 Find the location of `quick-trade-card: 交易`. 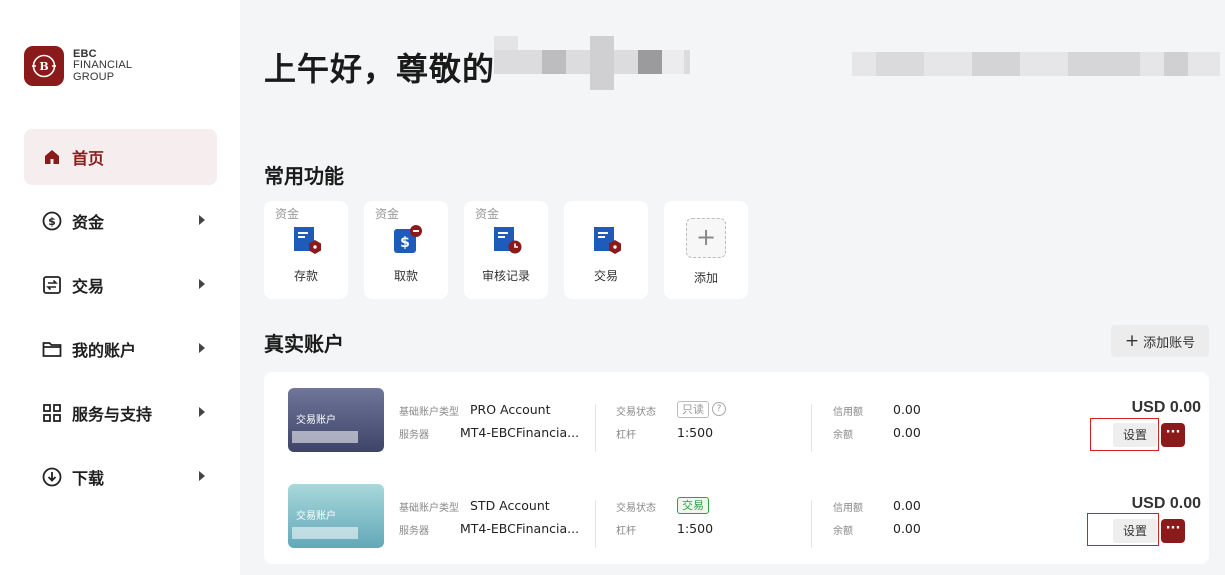

quick-trade-card: 交易 is located at coordinates (606, 250).